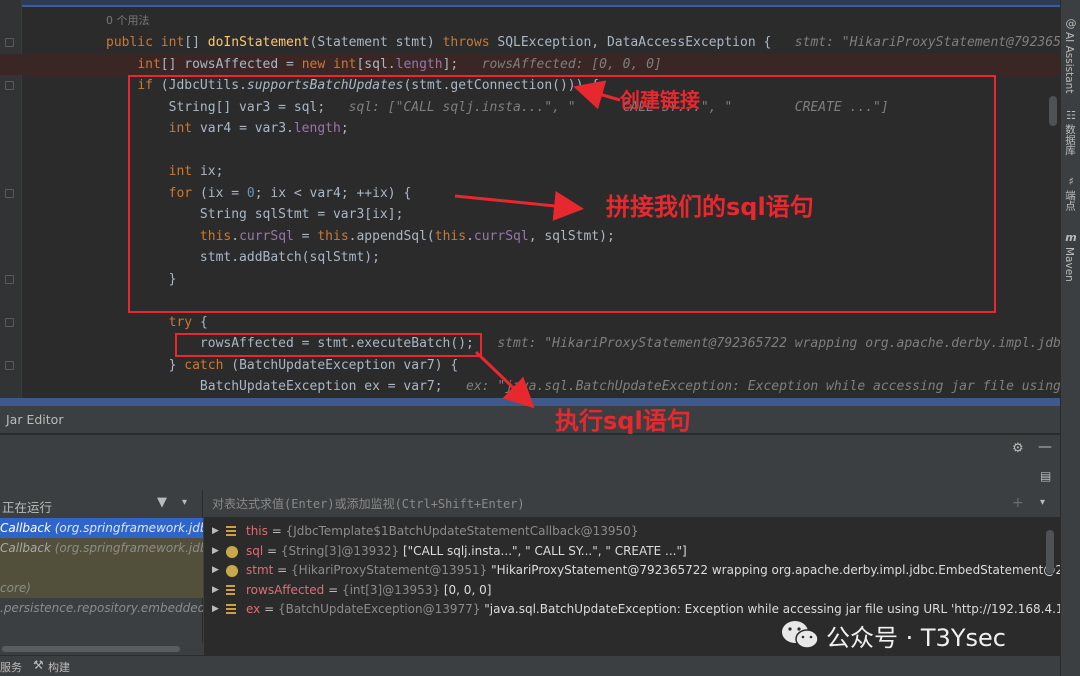  I want to click on arrow-concat-sql, so click(519, 205).